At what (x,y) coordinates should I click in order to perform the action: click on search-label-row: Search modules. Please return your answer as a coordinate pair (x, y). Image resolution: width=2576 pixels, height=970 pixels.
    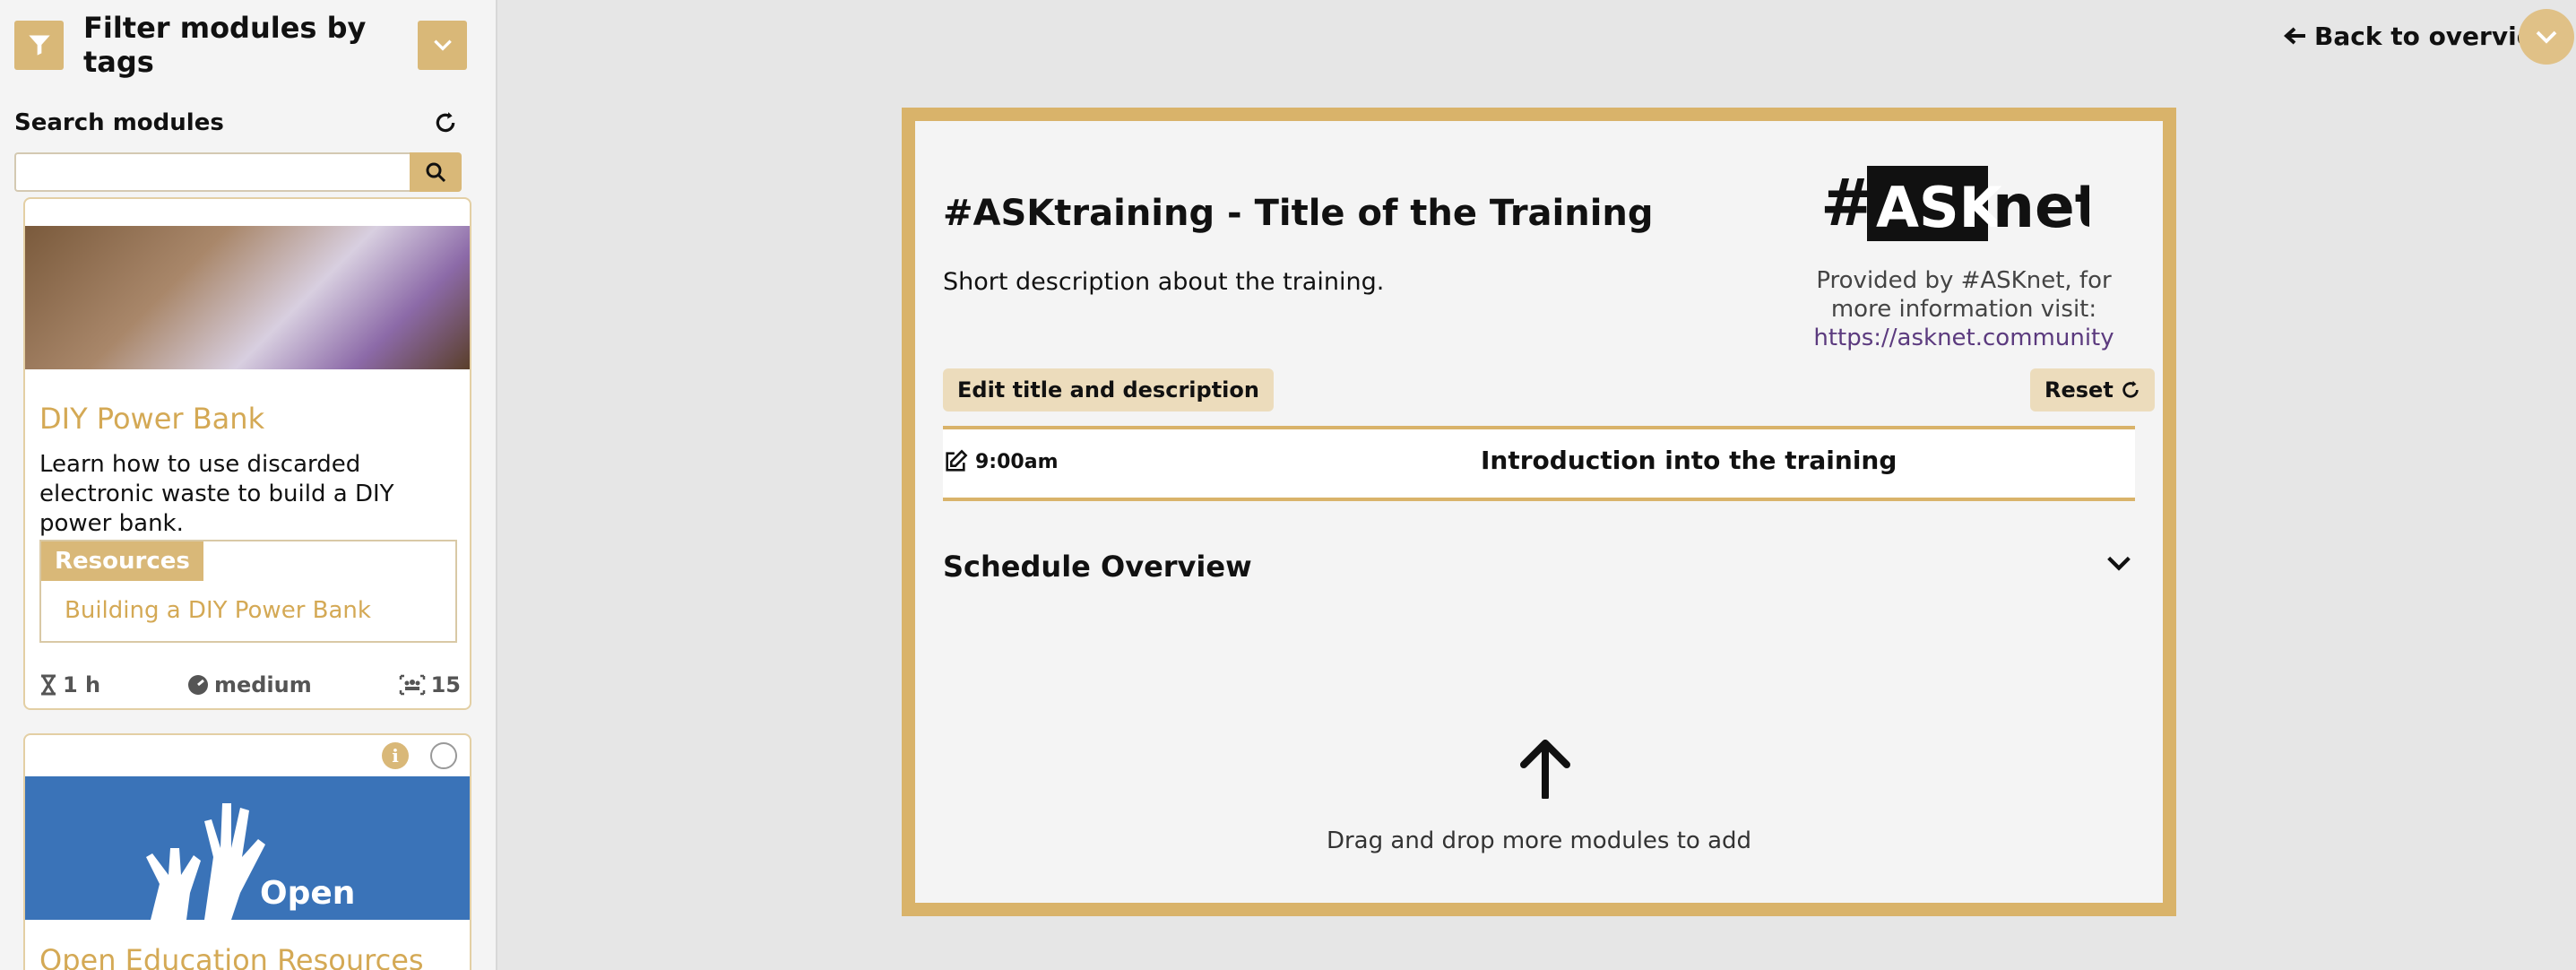
    Looking at the image, I should click on (235, 122).